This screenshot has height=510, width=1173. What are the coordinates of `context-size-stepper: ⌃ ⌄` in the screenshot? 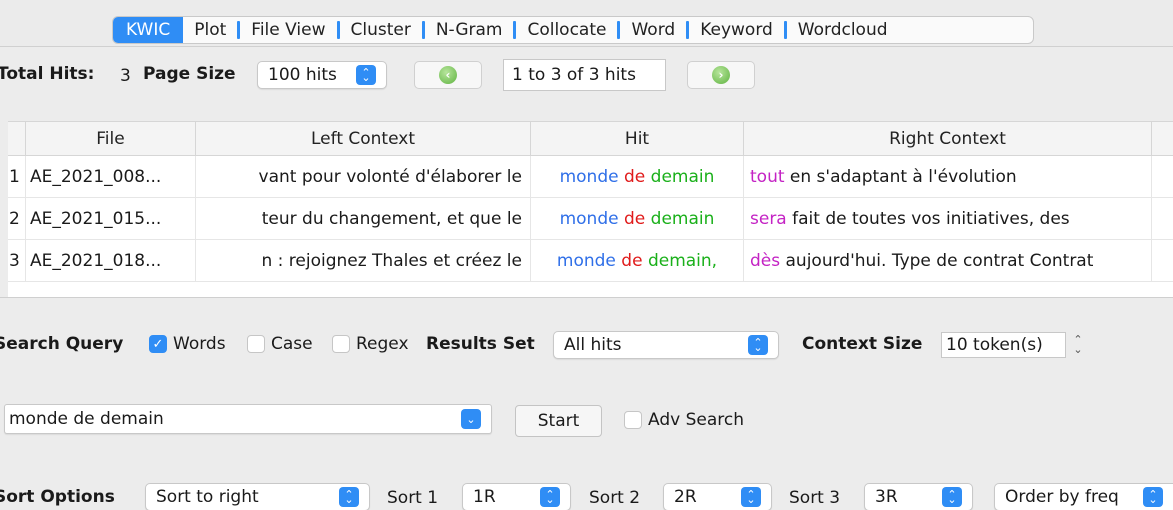 It's located at (1078, 345).